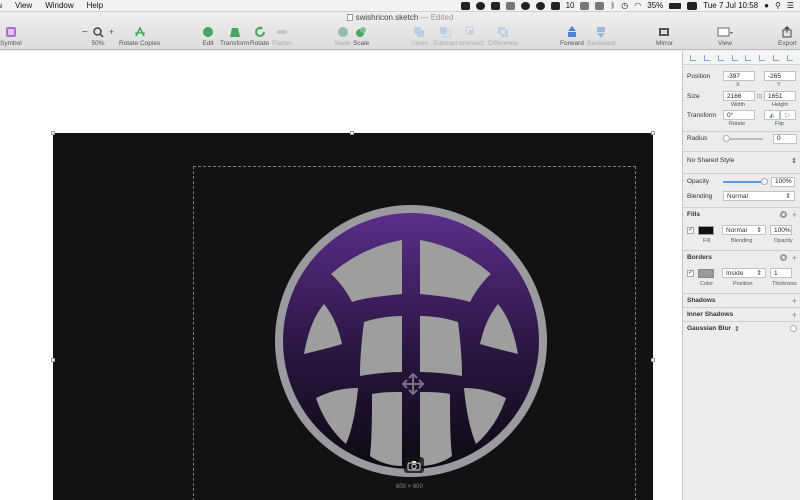  What do you see at coordinates (725, 36) in the screenshot?
I see `view-button: View` at bounding box center [725, 36].